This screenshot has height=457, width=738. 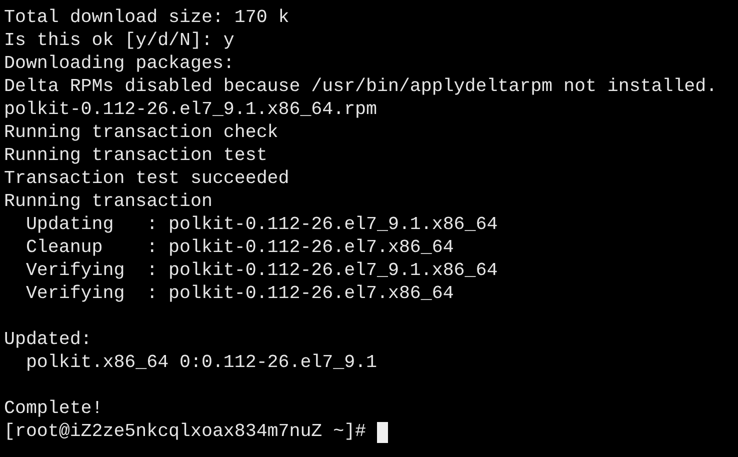 I want to click on terminal-line: Verifying : polkit-0.112-26.el7.x86_64, so click(x=239, y=294).